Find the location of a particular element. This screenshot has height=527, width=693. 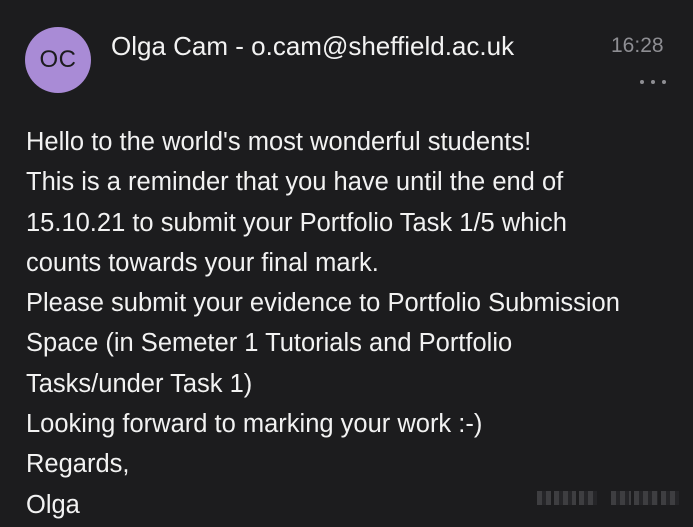

blurred-watermark is located at coordinates (612, 498).